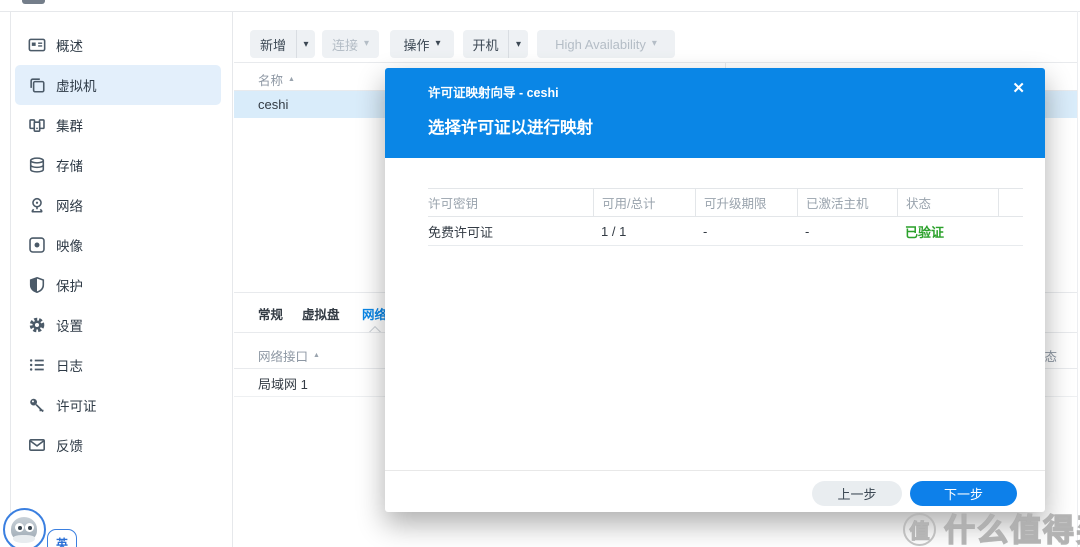 The height and width of the screenshot is (547, 1080). Describe the element at coordinates (1010, 231) in the screenshot. I see `empty-cell` at that location.